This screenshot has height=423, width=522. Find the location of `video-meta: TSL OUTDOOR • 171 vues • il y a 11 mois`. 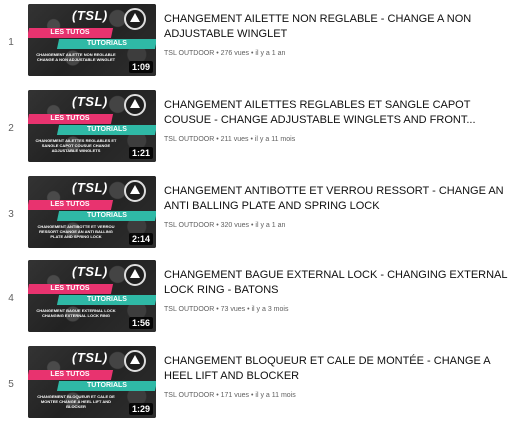

video-meta: TSL OUTDOOR • 171 vues • il y a 11 mois is located at coordinates (230, 395).